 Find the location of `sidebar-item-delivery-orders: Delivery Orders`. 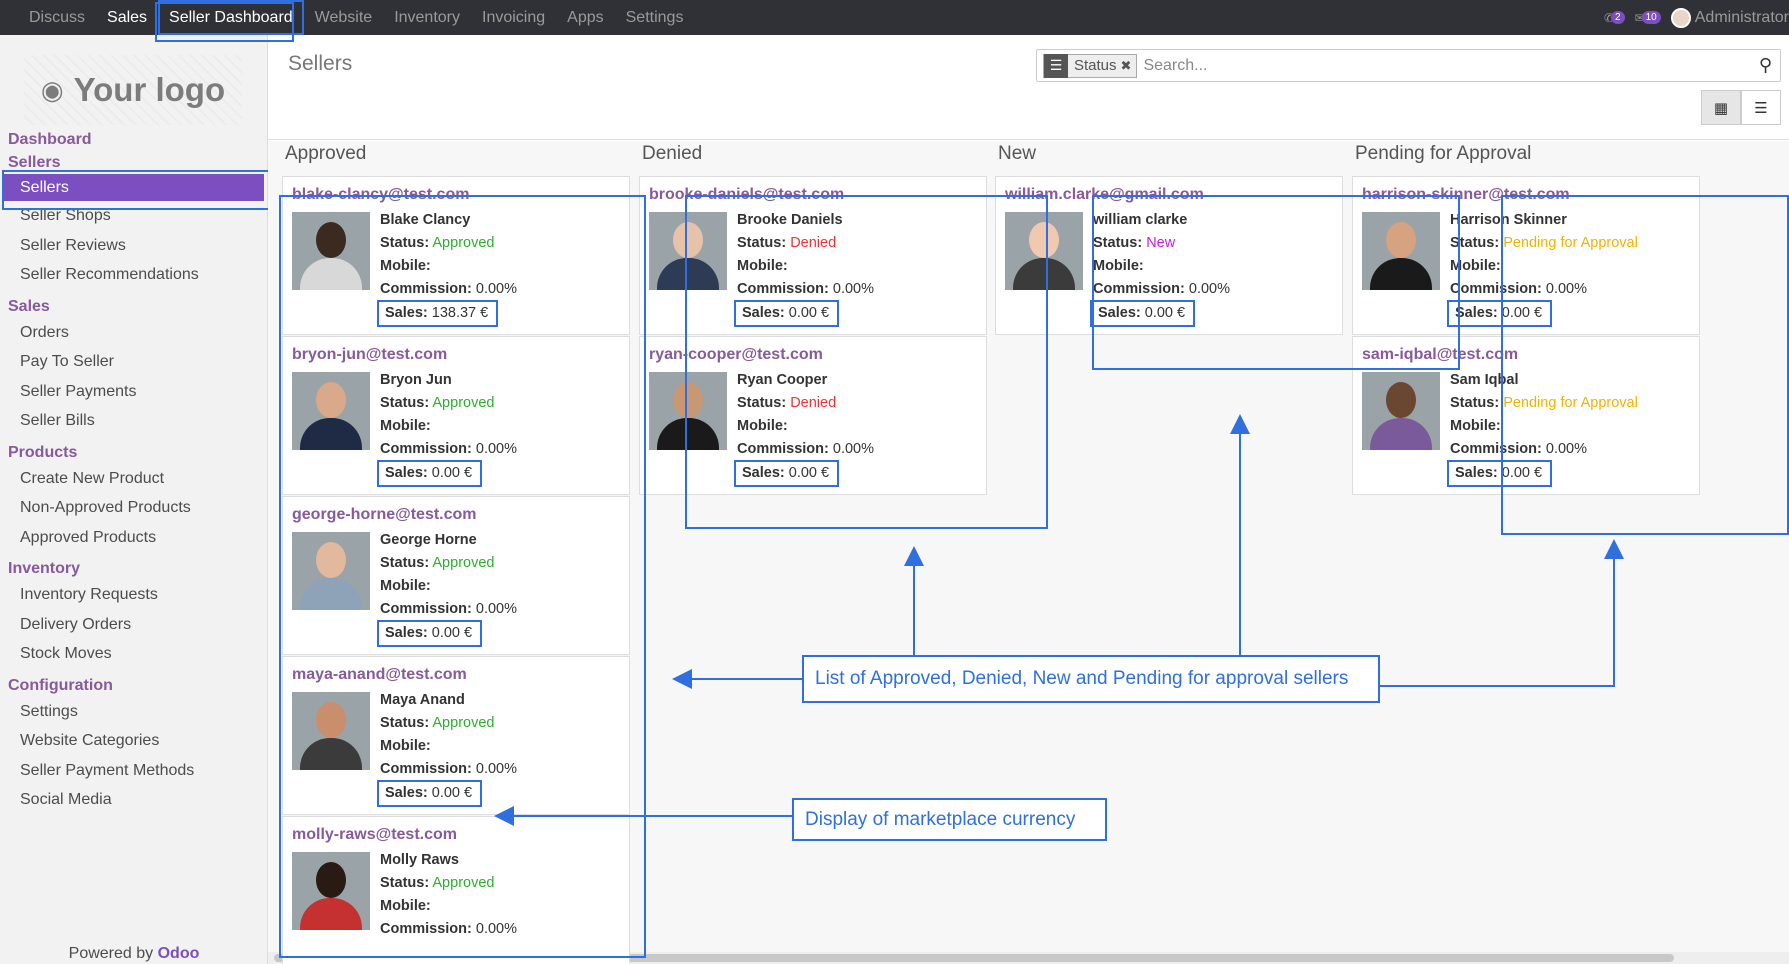

sidebar-item-delivery-orders: Delivery Orders is located at coordinates (134, 625).